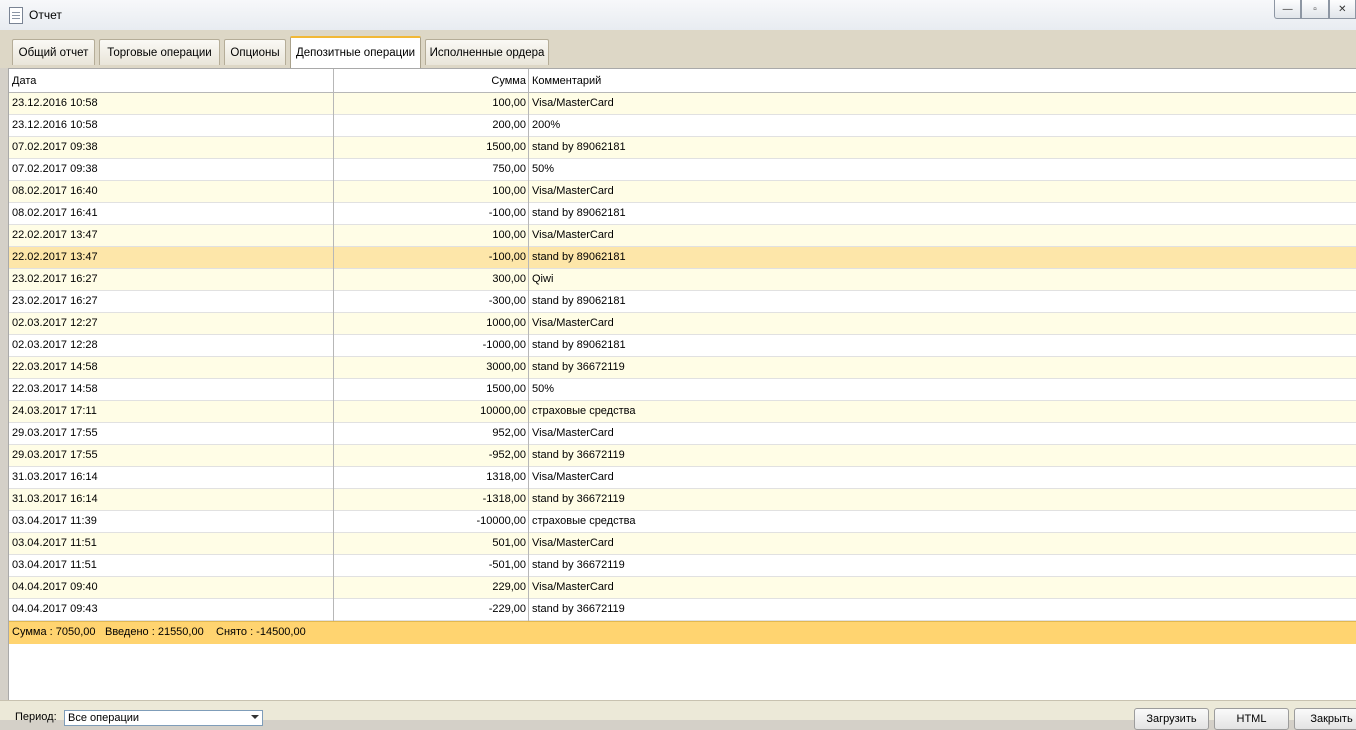  I want to click on period-label: Период:, so click(36, 717).